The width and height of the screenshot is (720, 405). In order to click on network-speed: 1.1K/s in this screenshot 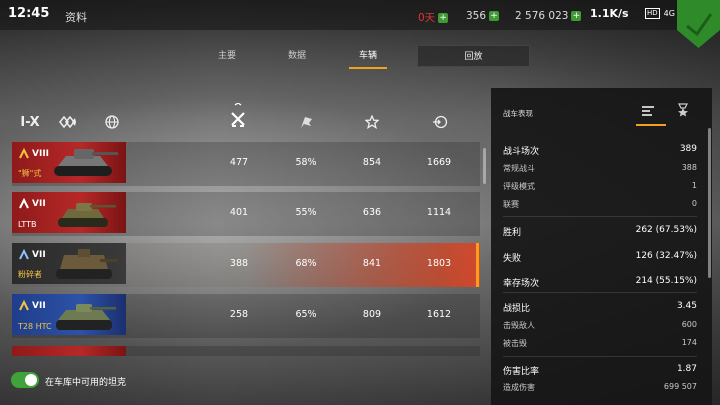, I will do `click(609, 13)`.